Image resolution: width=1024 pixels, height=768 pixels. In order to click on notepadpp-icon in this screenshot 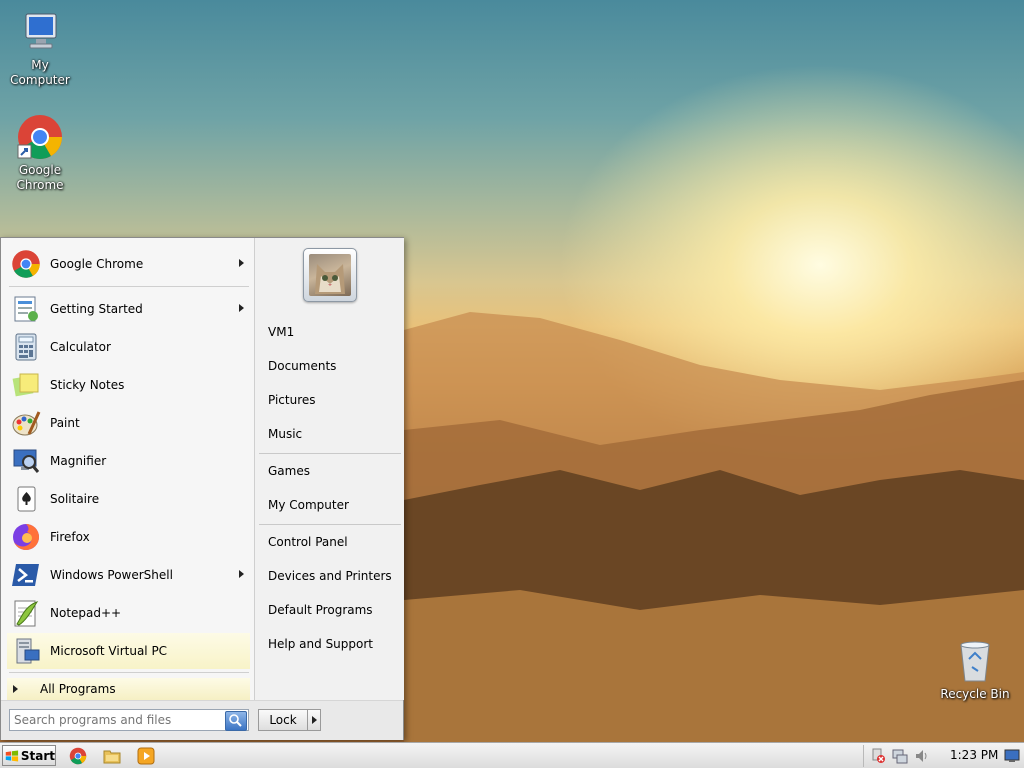, I will do `click(26, 613)`.